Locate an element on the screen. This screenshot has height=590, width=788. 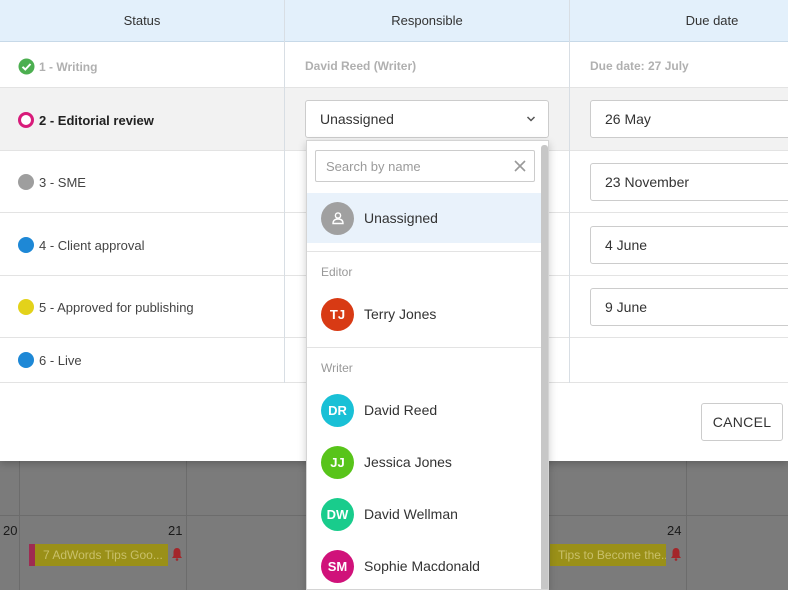
person-icon is located at coordinates (337, 218).